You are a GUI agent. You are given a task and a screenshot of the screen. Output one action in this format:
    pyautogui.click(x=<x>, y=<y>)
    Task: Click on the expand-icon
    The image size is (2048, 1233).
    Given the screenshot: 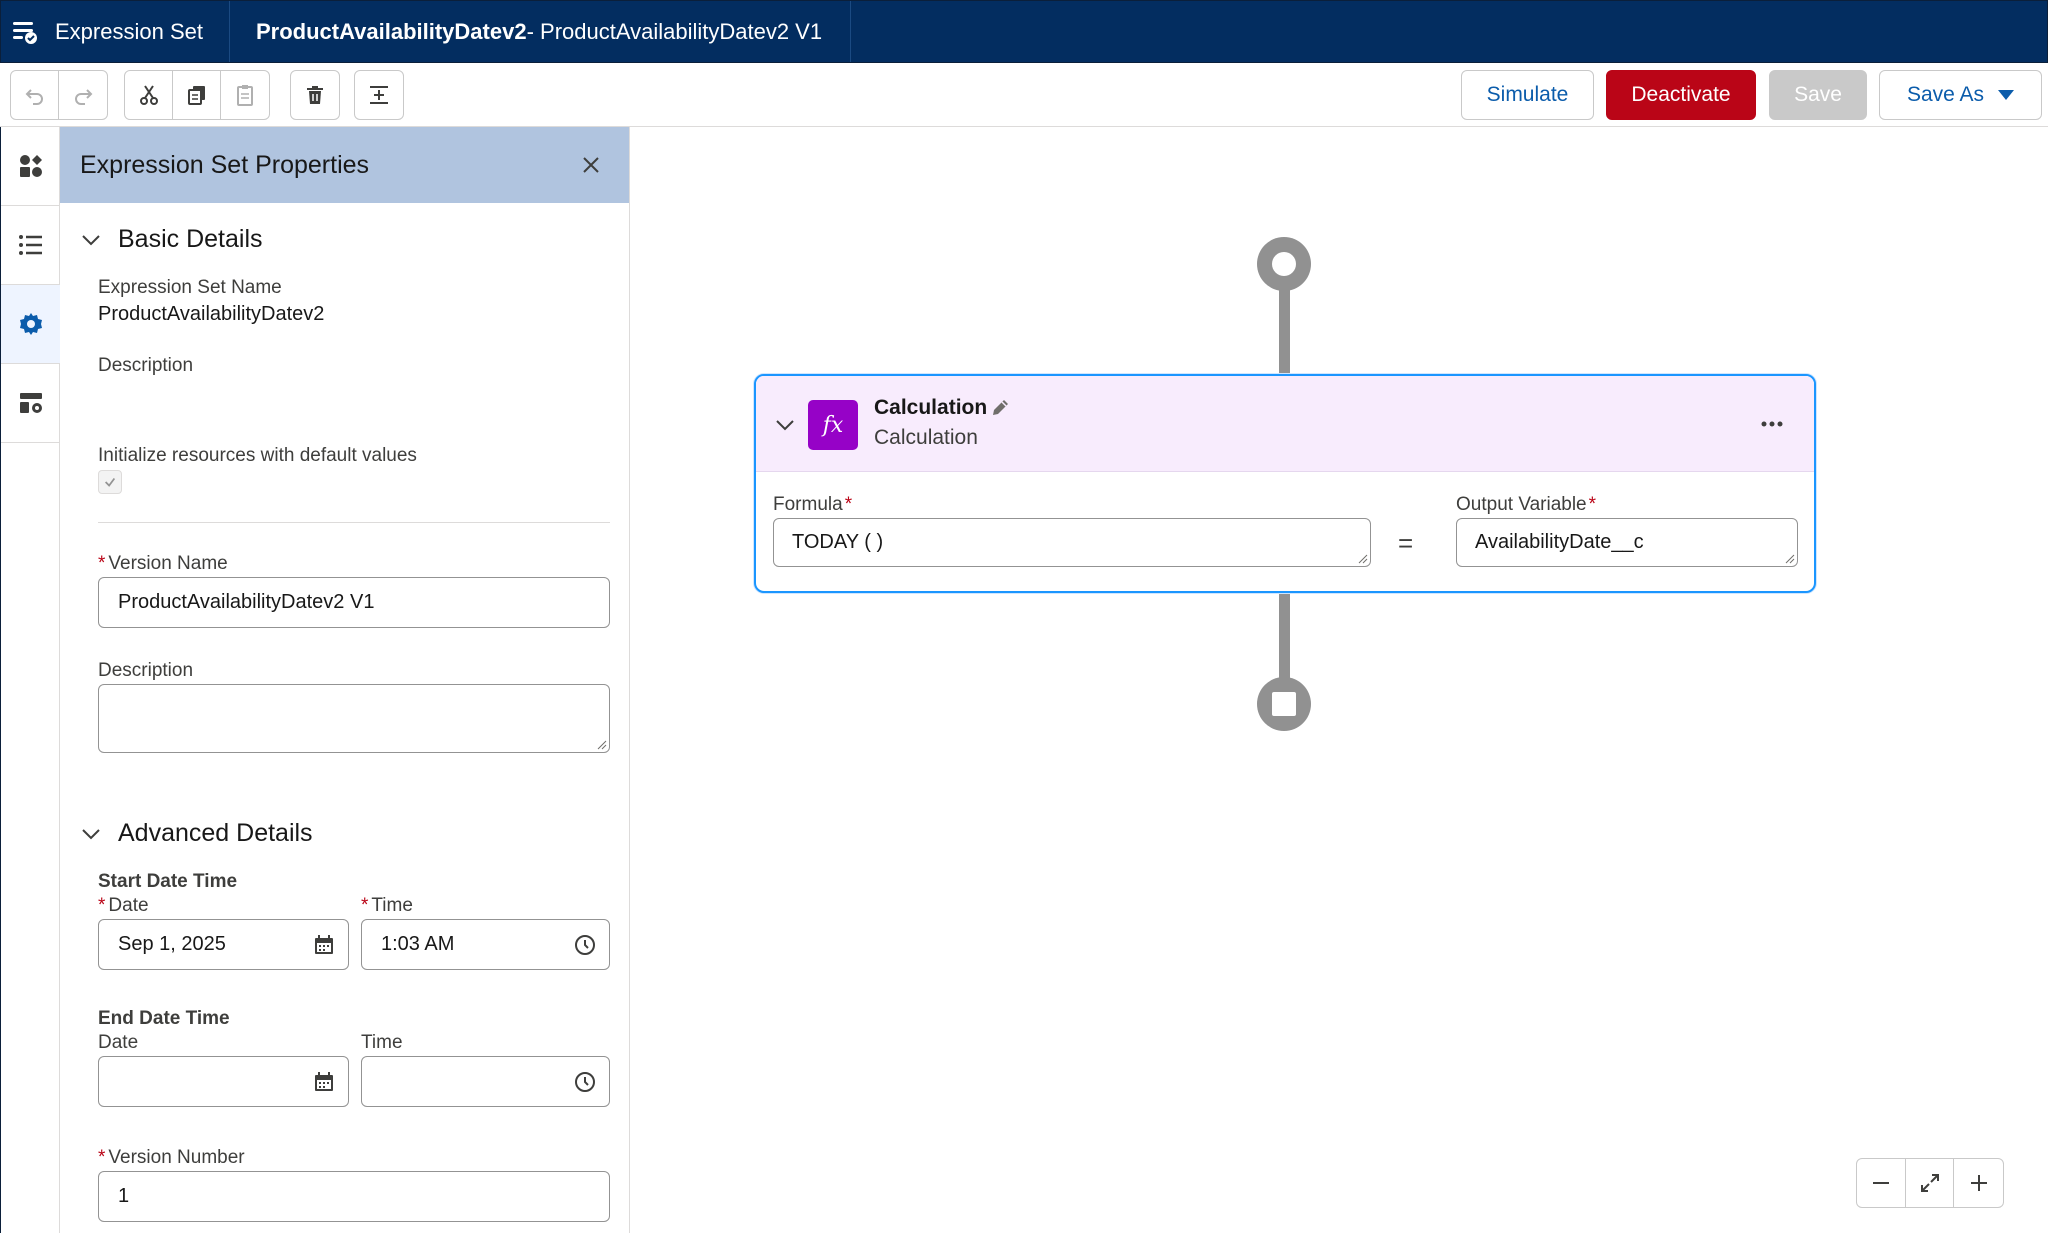 What is the action you would take?
    pyautogui.click(x=1929, y=1183)
    